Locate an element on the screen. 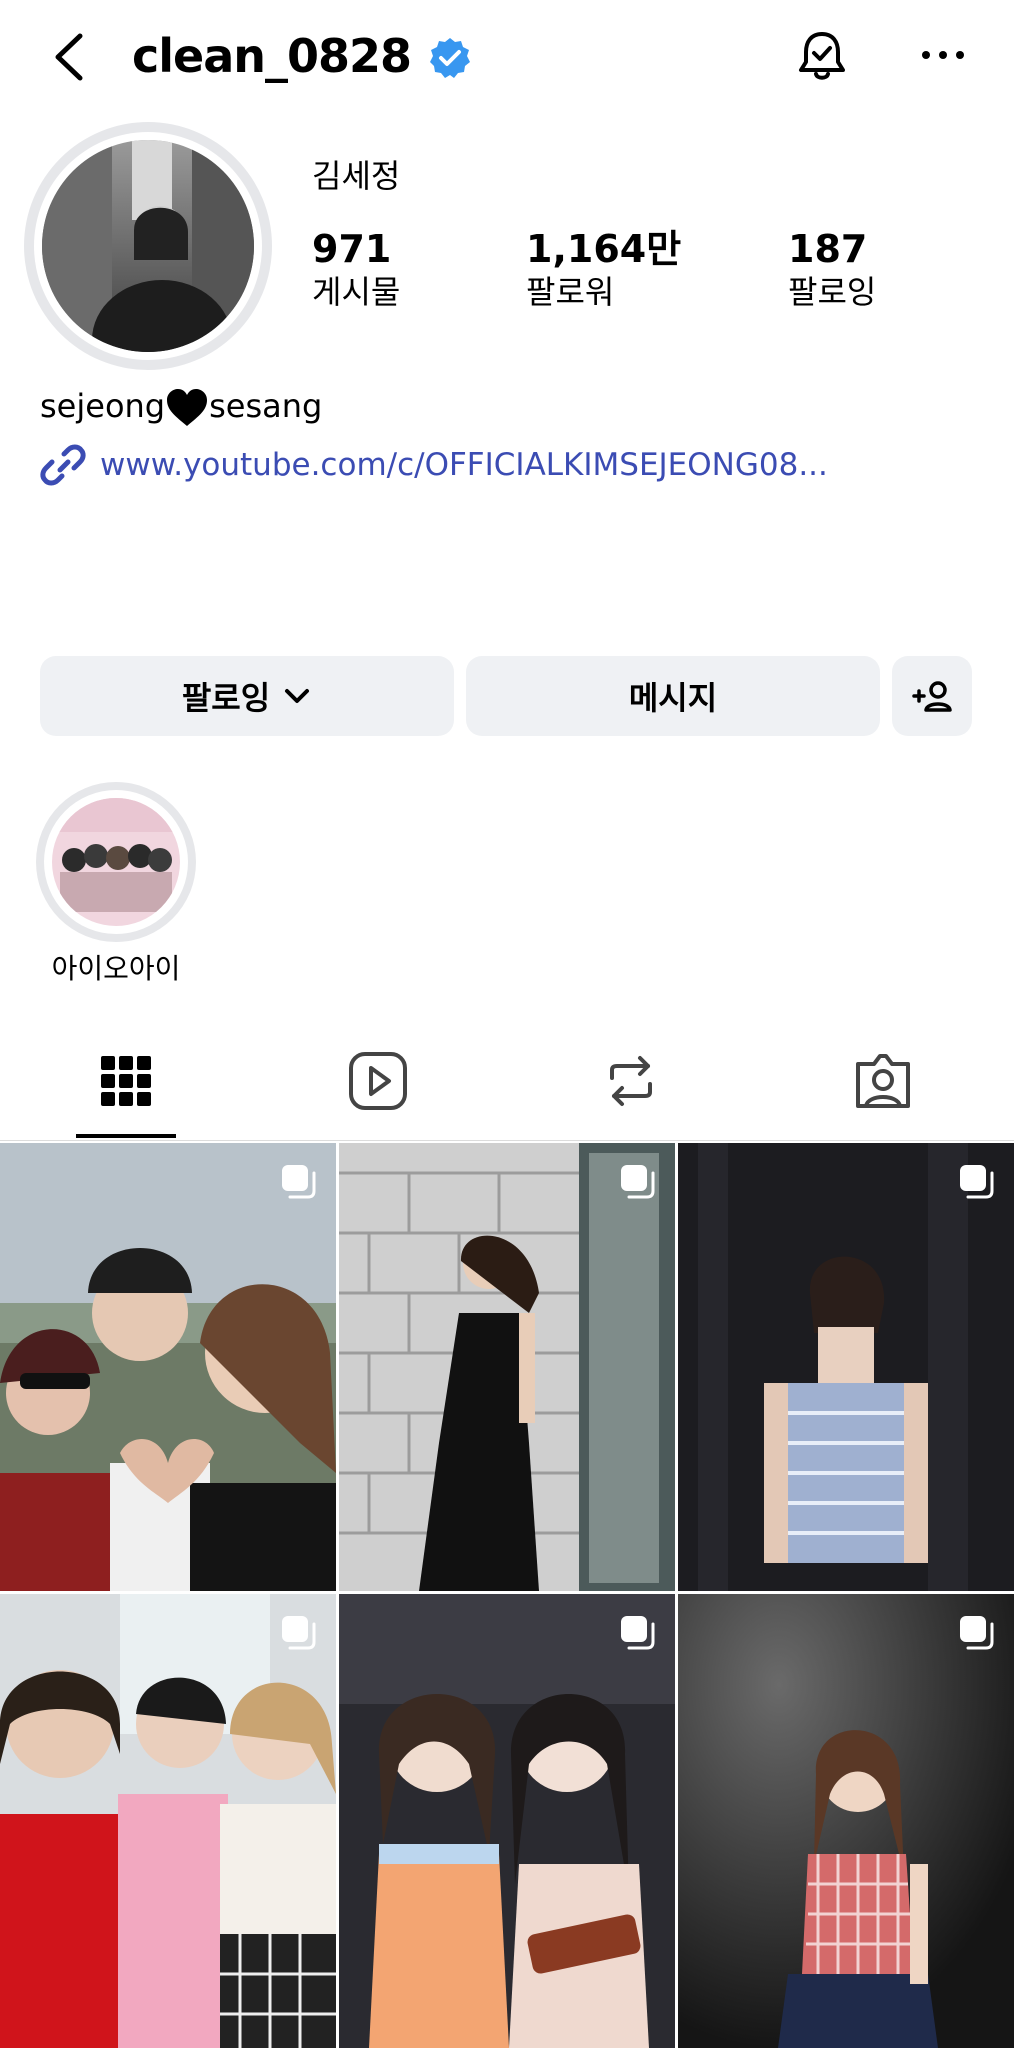  message-button: 메시지 is located at coordinates (673, 696).